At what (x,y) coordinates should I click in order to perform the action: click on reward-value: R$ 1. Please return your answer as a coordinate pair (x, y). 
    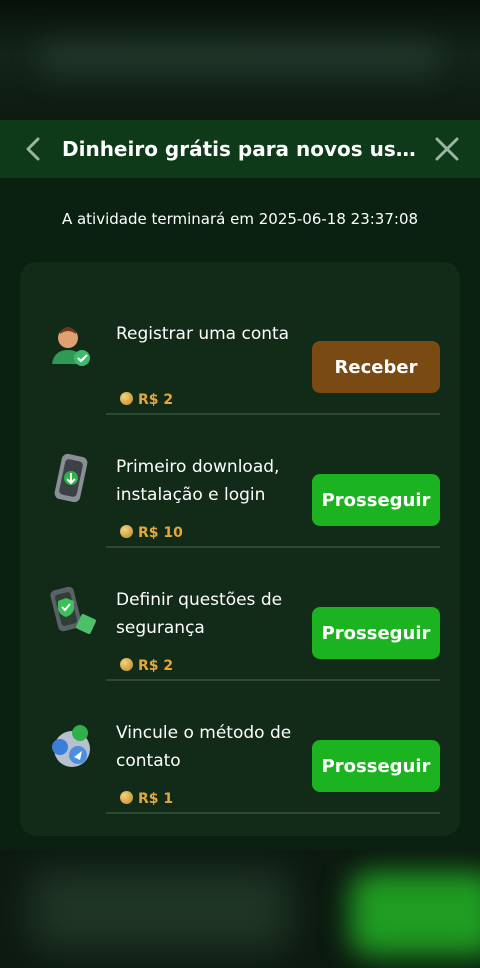
    Looking at the image, I should click on (156, 799).